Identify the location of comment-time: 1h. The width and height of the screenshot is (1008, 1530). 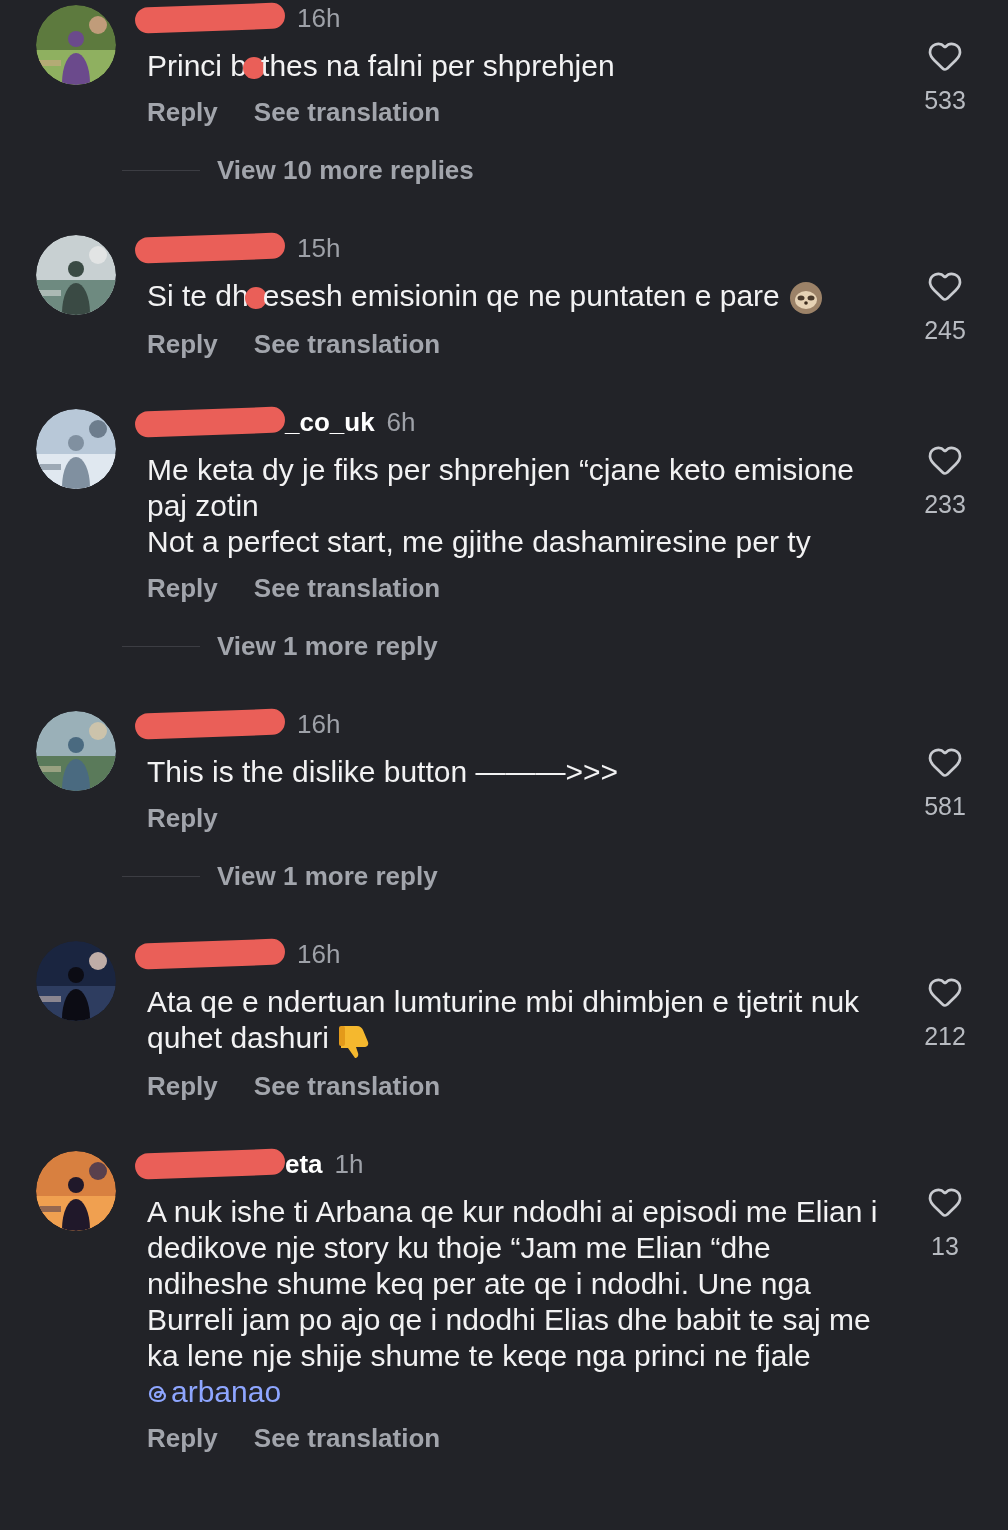
(349, 1164).